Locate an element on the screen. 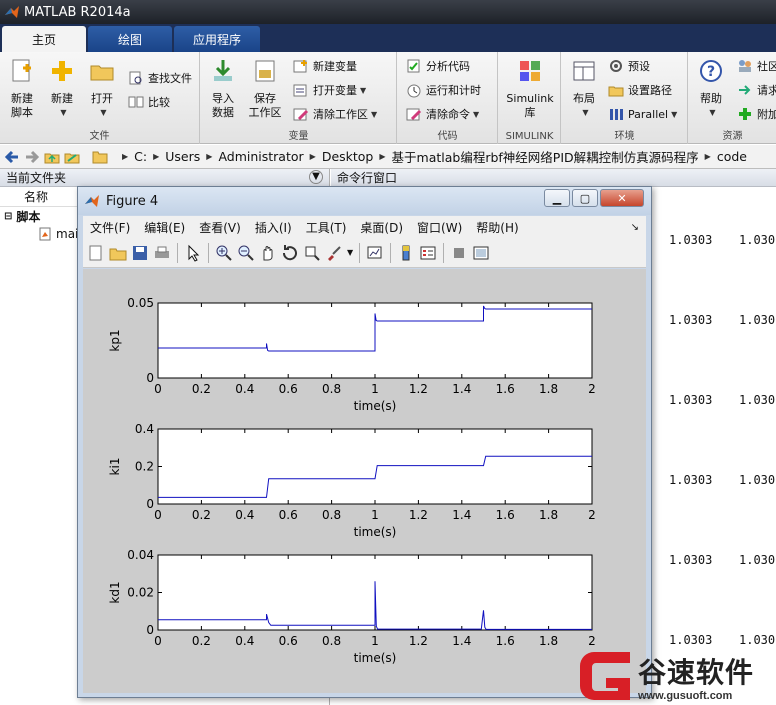 The width and height of the screenshot is (776, 705). y-tick-label: 0 is located at coordinates (150, 630).